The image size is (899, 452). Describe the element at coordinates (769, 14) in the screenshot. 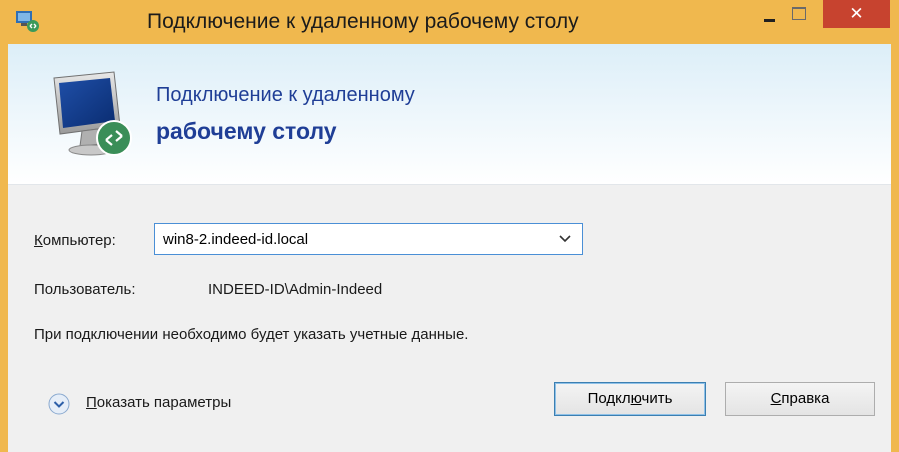

I see `minimize-button` at that location.